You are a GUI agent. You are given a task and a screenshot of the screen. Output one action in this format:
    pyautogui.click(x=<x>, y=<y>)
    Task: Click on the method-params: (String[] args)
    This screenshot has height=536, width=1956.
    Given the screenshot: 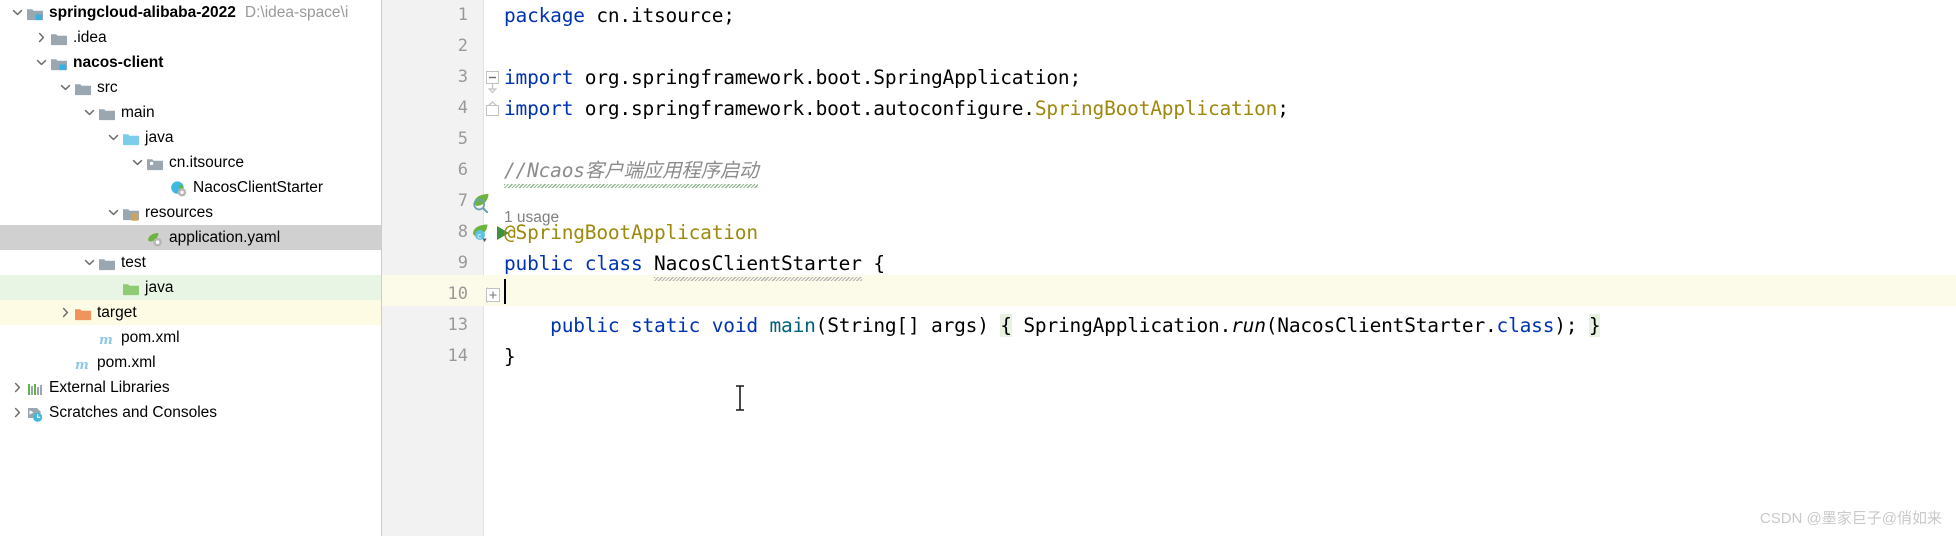 What is the action you would take?
    pyautogui.click(x=908, y=325)
    